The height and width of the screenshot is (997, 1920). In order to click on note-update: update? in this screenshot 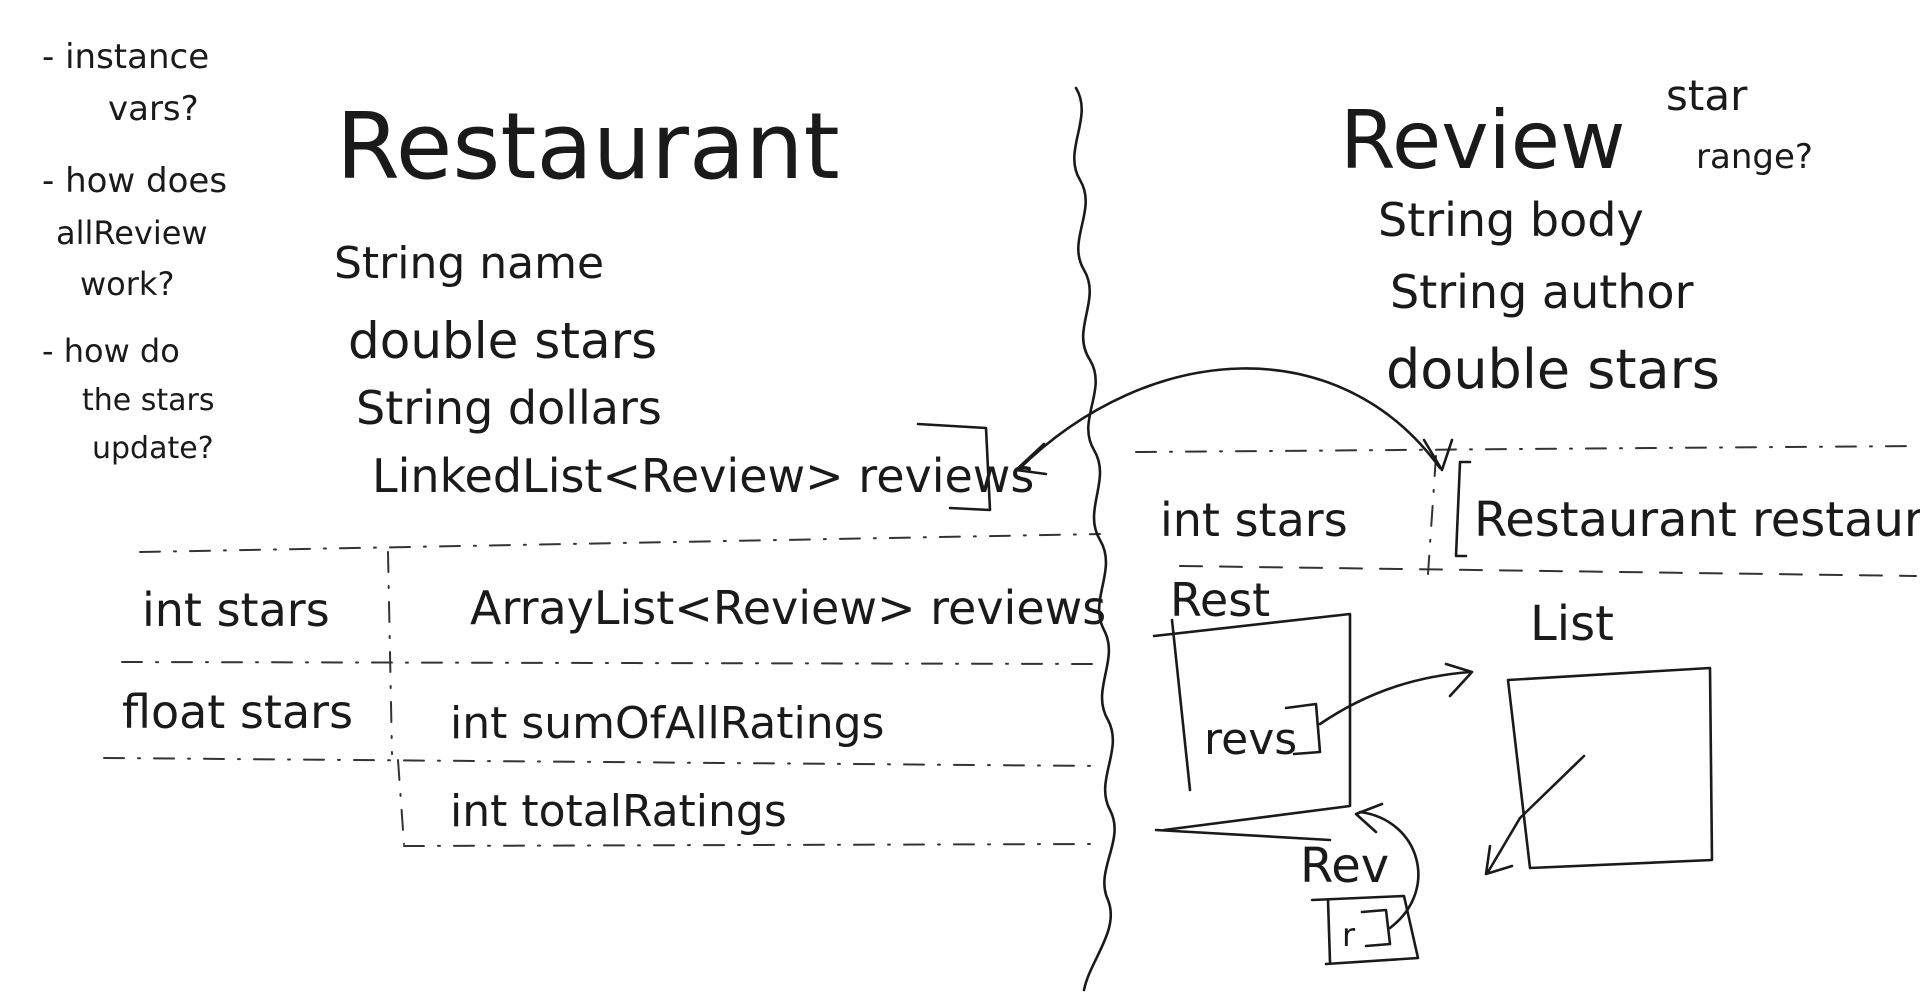, I will do `click(153, 448)`.